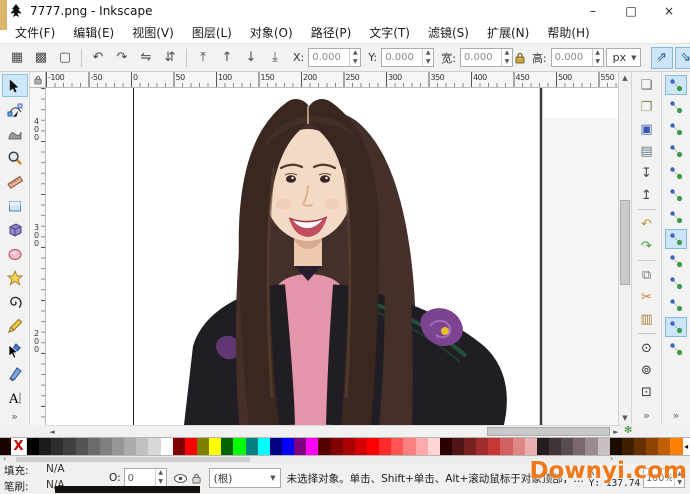 The height and width of the screenshot is (494, 690). What do you see at coordinates (331, 32) in the screenshot?
I see `menu-item-5: 路径(P)` at bounding box center [331, 32].